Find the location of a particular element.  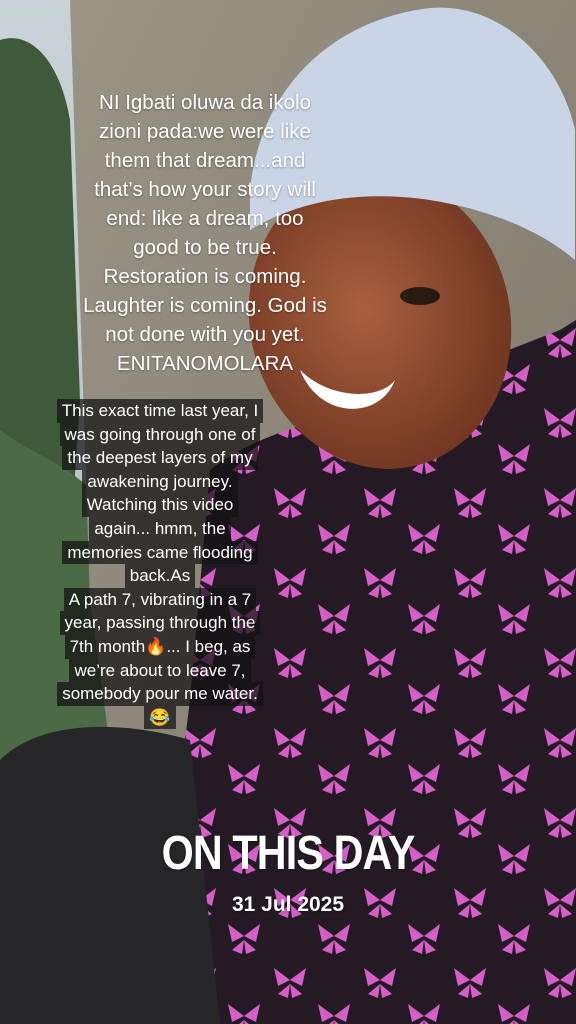

overlay-line: good to be true. is located at coordinates (205, 247).